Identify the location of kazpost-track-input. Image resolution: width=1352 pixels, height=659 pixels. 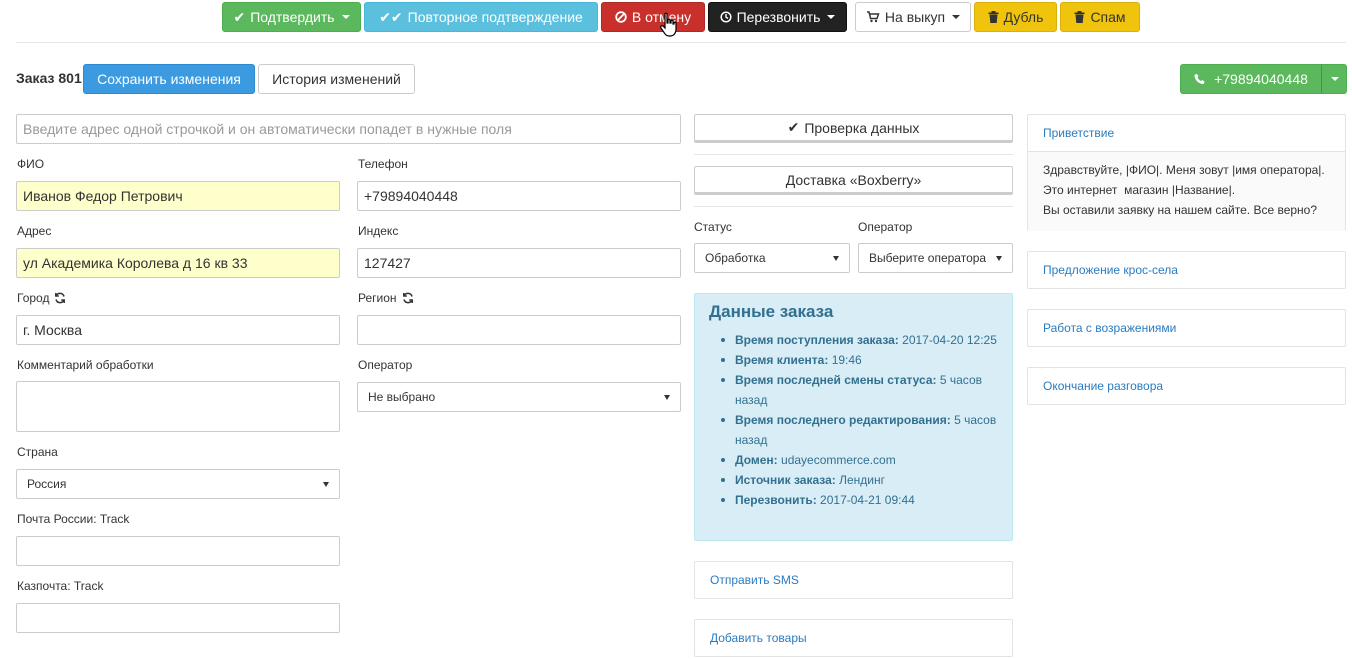
(178, 618).